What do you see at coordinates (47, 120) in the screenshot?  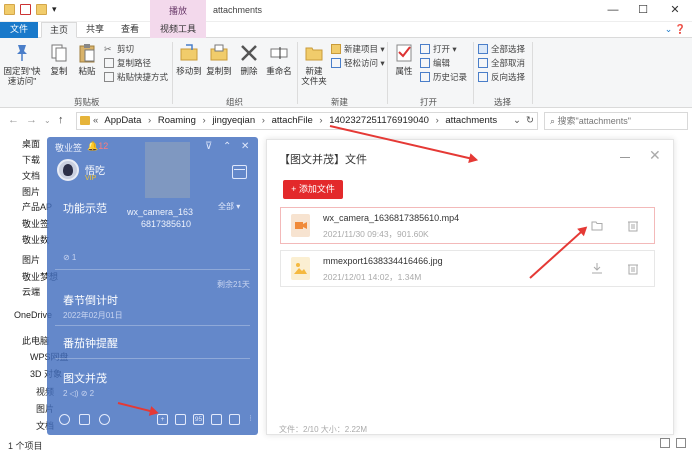 I see `recent-chevron-icon: ⌄` at bounding box center [47, 120].